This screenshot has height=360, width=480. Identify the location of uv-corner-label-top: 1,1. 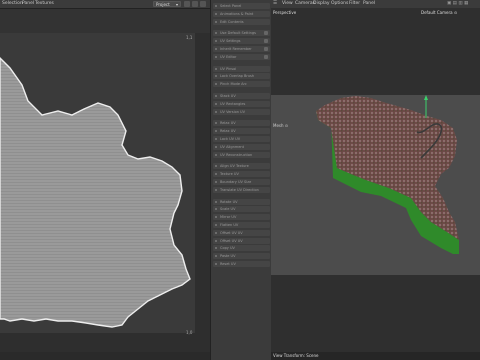
(189, 37).